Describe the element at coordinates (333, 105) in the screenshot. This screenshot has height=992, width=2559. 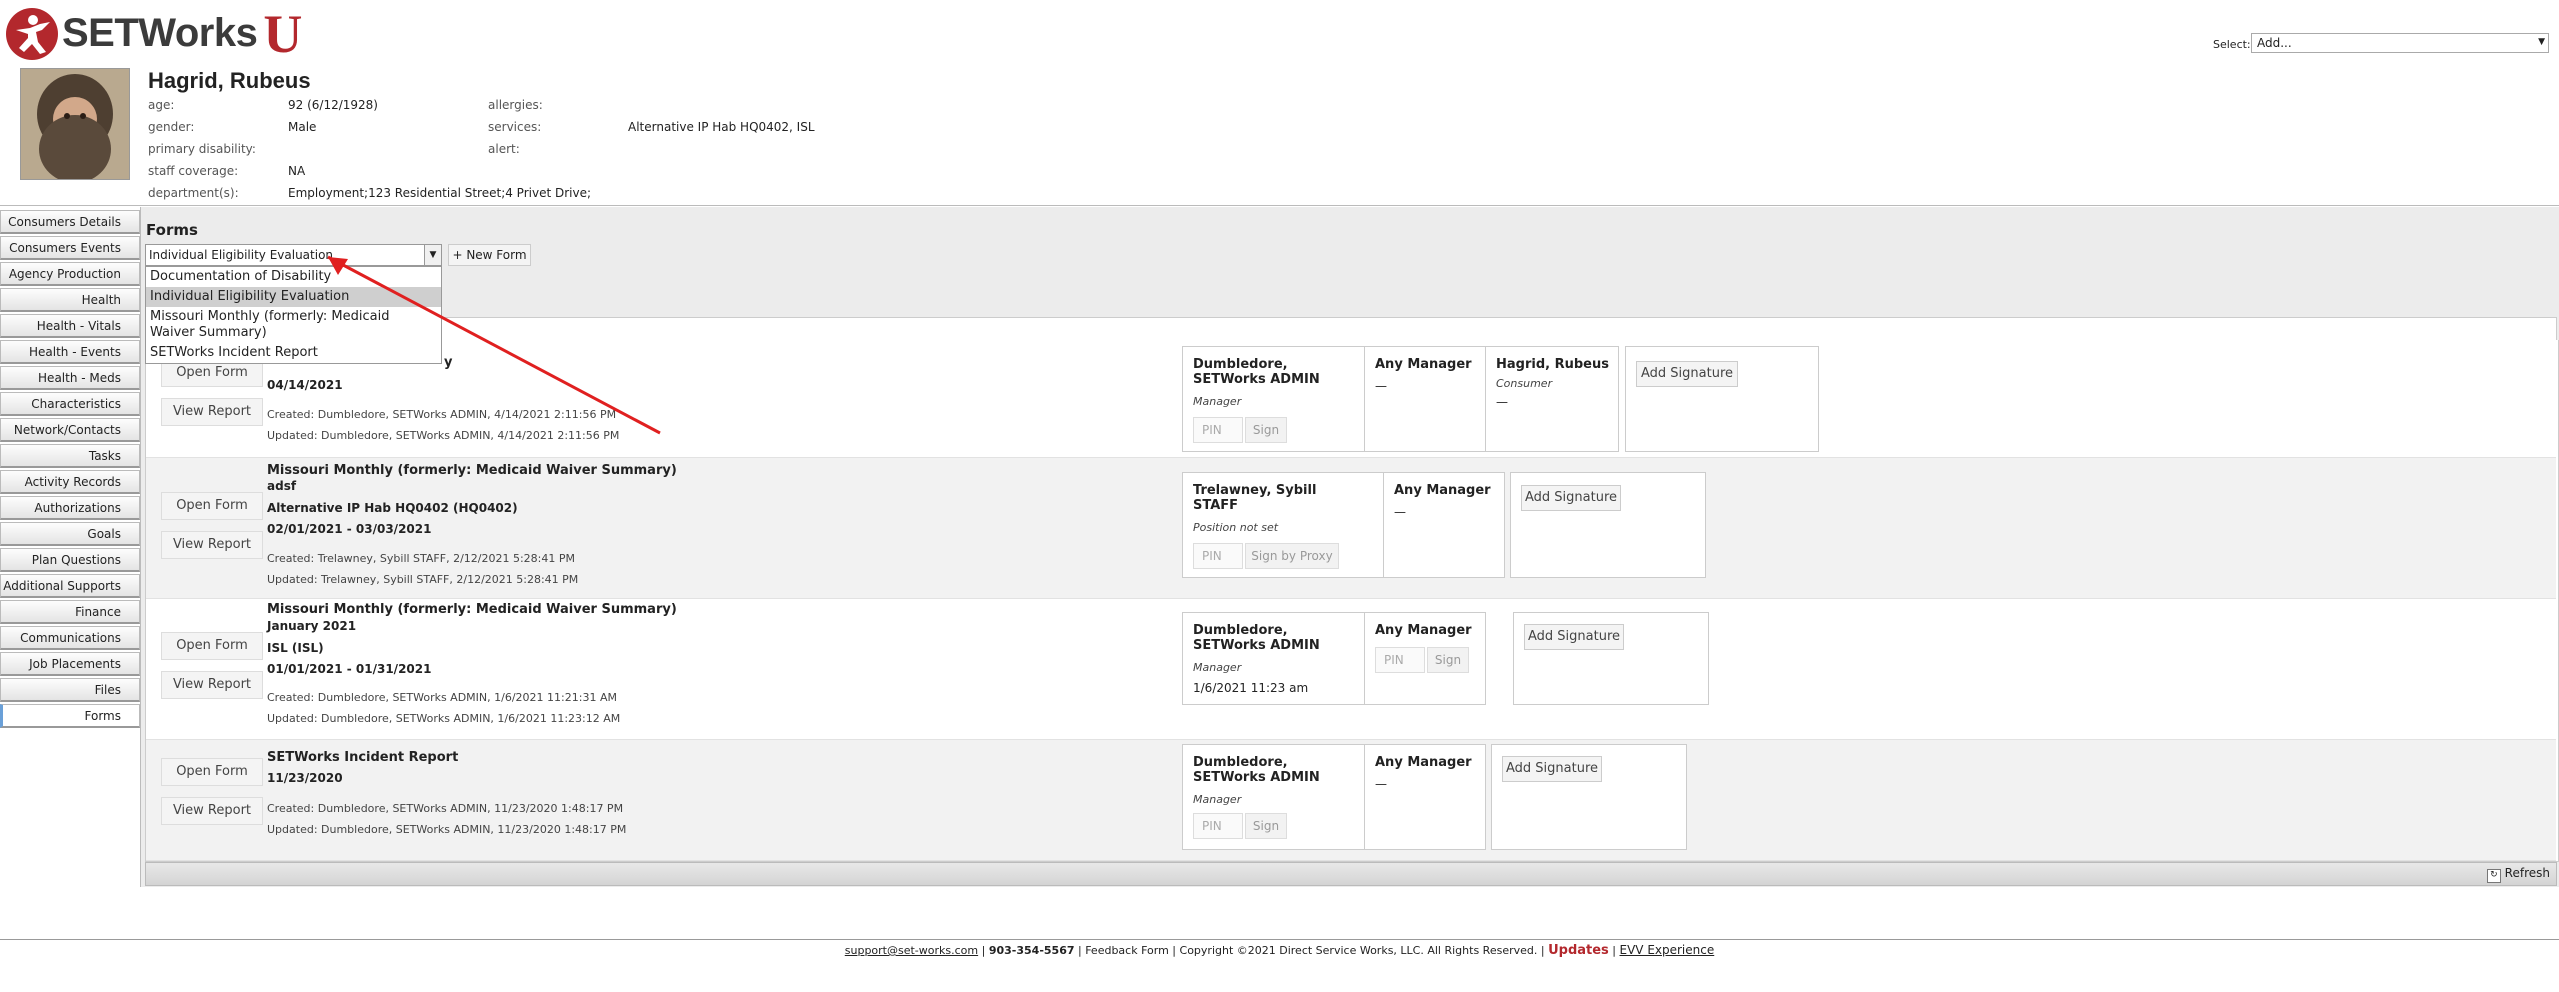
I see `age-value: 92 (6/12/1928)` at that location.